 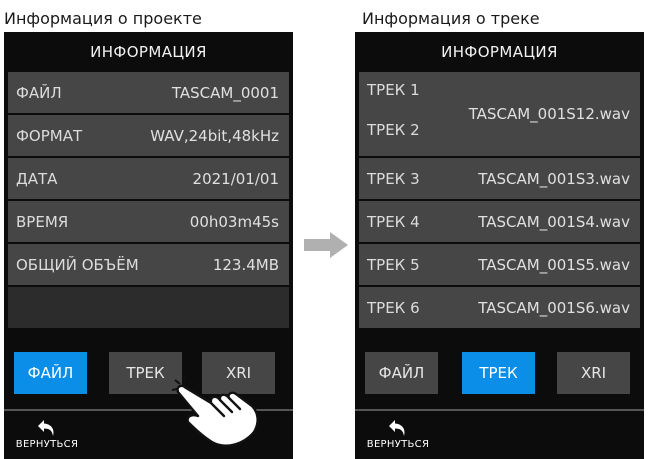 What do you see at coordinates (49, 135) in the screenshot?
I see `row-label: ФОРМАТ` at bounding box center [49, 135].